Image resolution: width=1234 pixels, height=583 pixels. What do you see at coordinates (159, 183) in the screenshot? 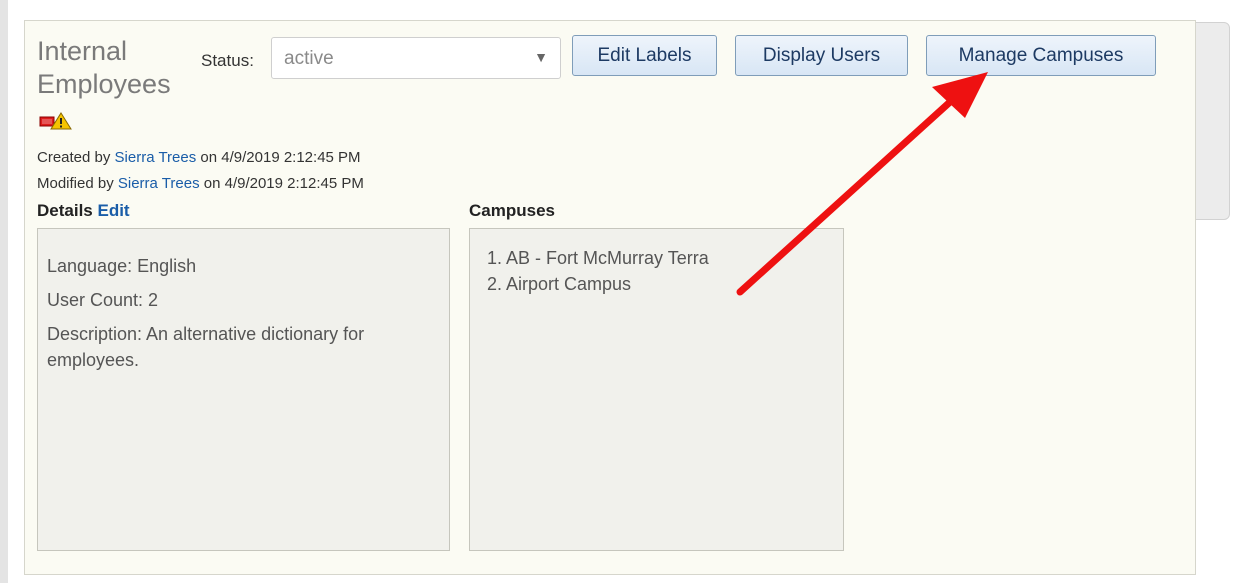
I see `modified-by-user-link: Sierra Trees` at bounding box center [159, 183].